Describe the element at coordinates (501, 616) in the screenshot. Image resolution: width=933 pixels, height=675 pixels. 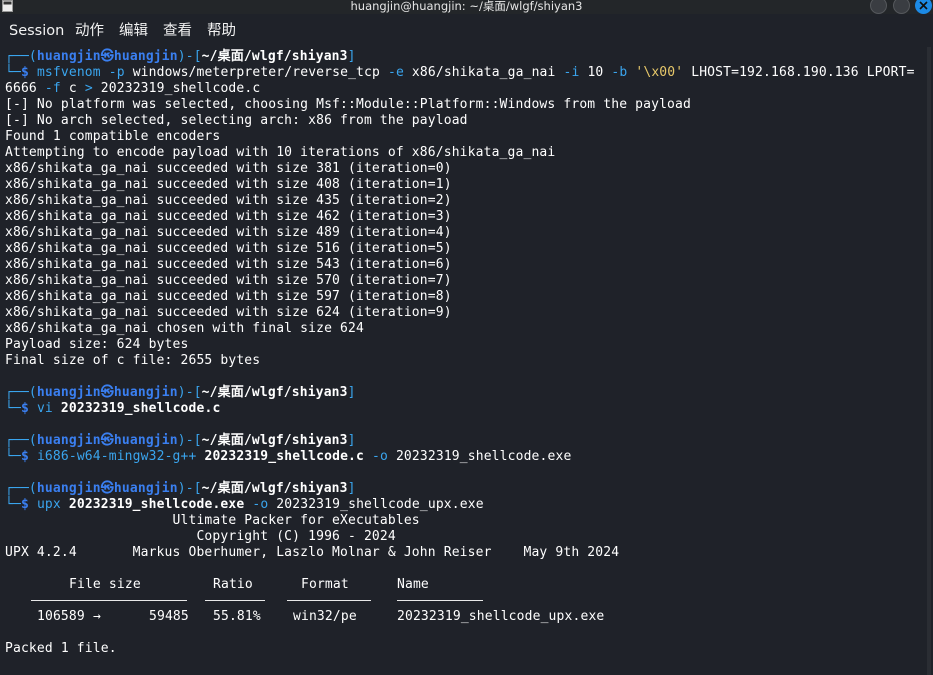
I see `table-cell-name: 20232319_shellcode_upx.exe` at that location.